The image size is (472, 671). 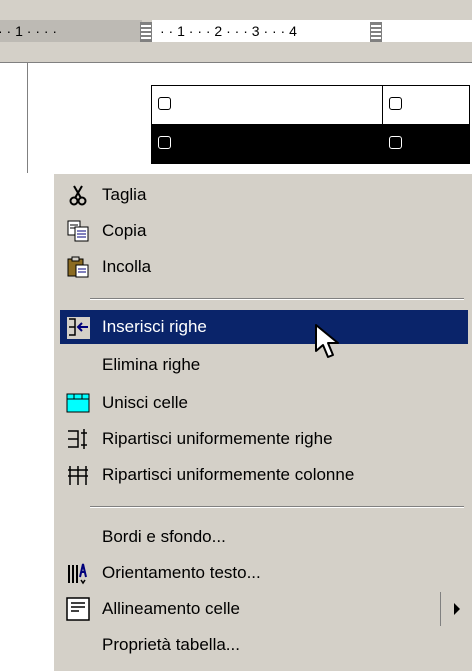 I want to click on table-row, so click(x=310, y=105).